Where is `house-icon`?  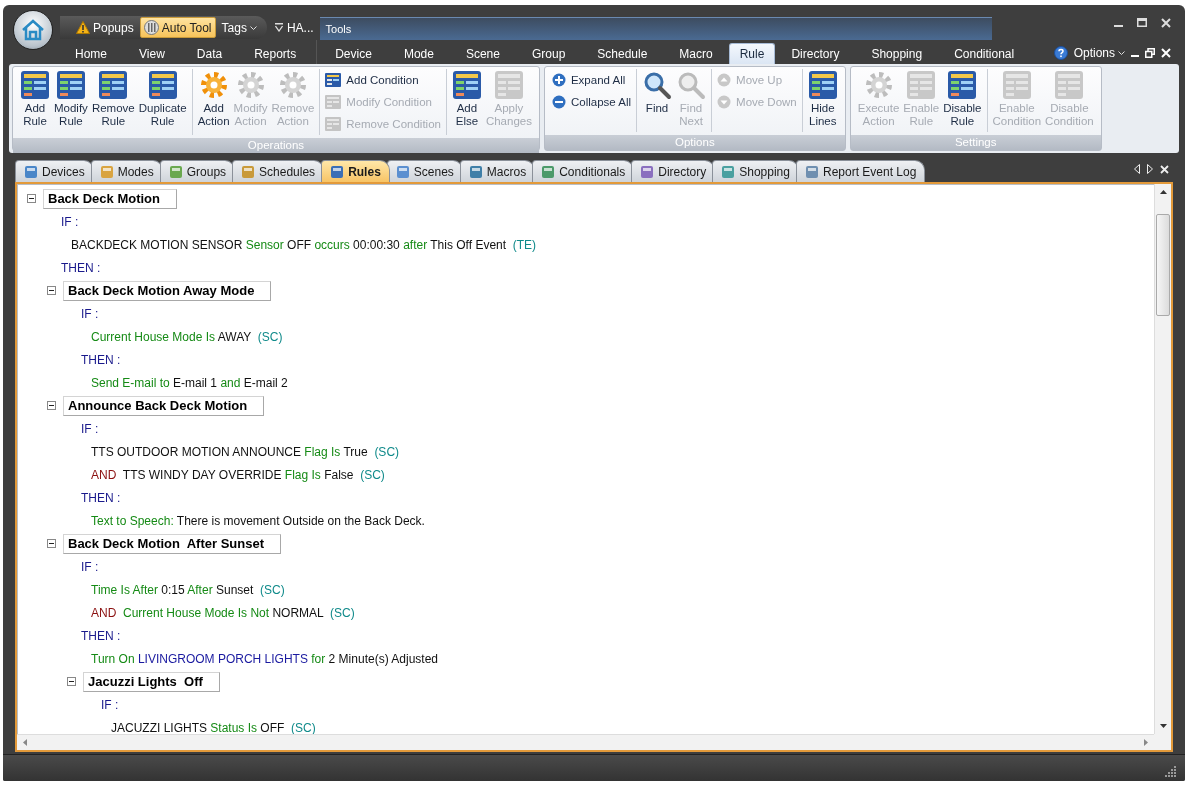
house-icon is located at coordinates (33, 30).